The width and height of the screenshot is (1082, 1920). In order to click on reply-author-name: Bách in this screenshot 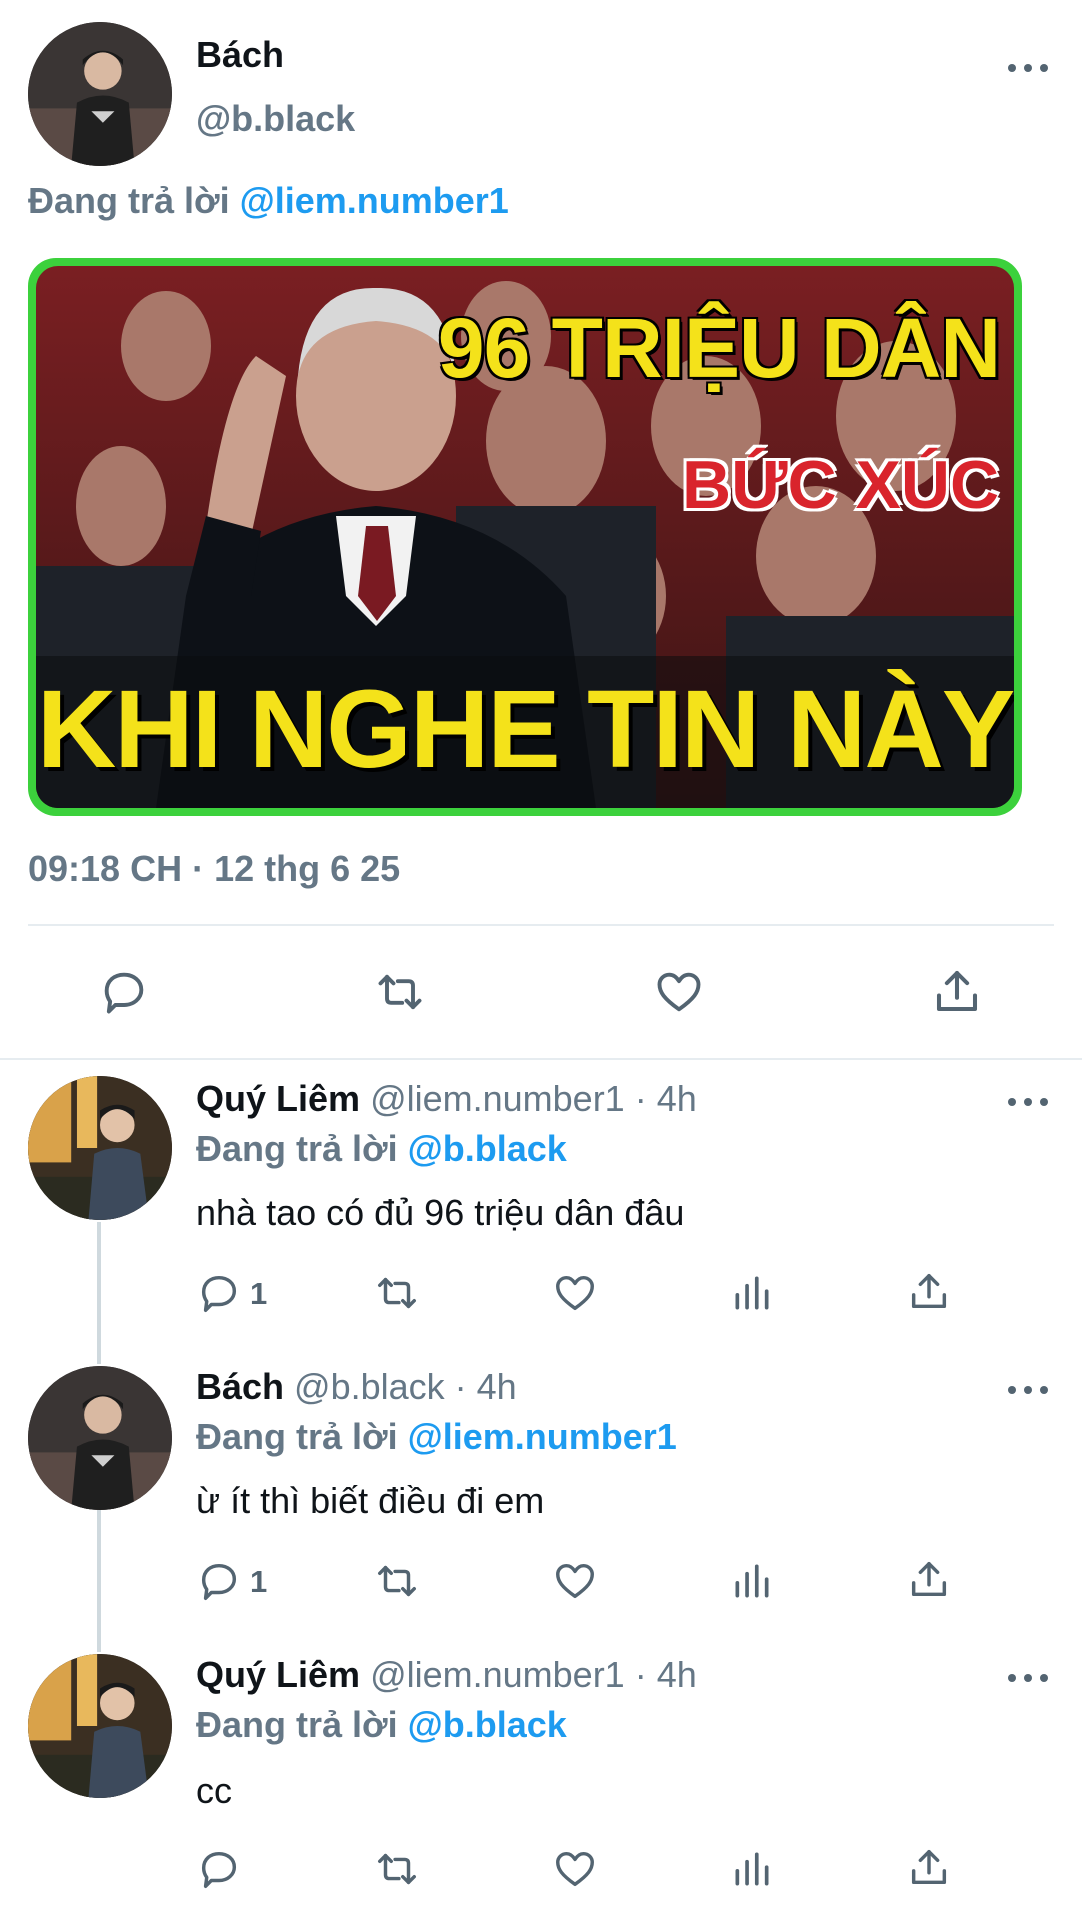, I will do `click(240, 1386)`.